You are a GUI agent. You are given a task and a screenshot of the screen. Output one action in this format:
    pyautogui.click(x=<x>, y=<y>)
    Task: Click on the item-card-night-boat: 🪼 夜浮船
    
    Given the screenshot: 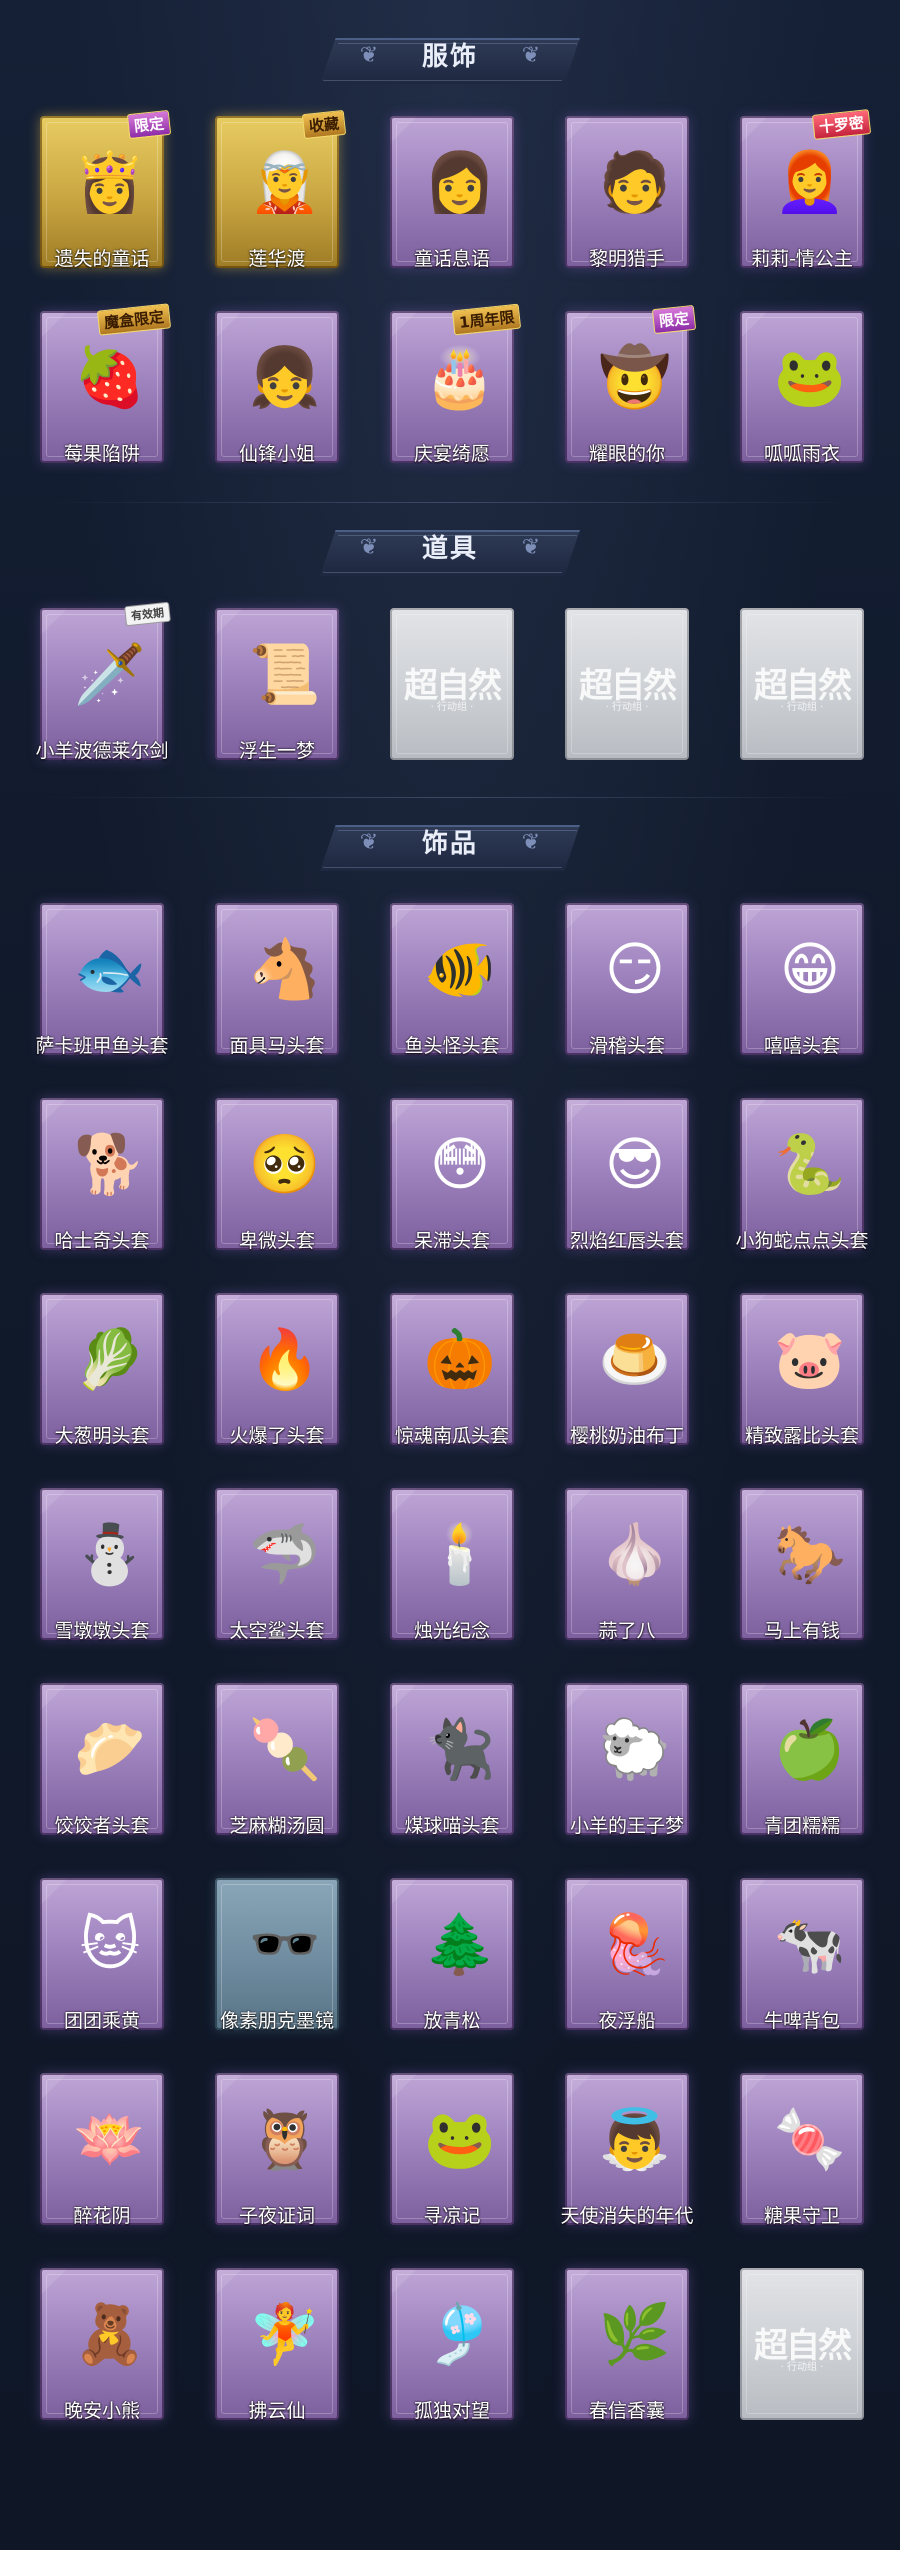 What is the action you would take?
    pyautogui.click(x=627, y=1964)
    